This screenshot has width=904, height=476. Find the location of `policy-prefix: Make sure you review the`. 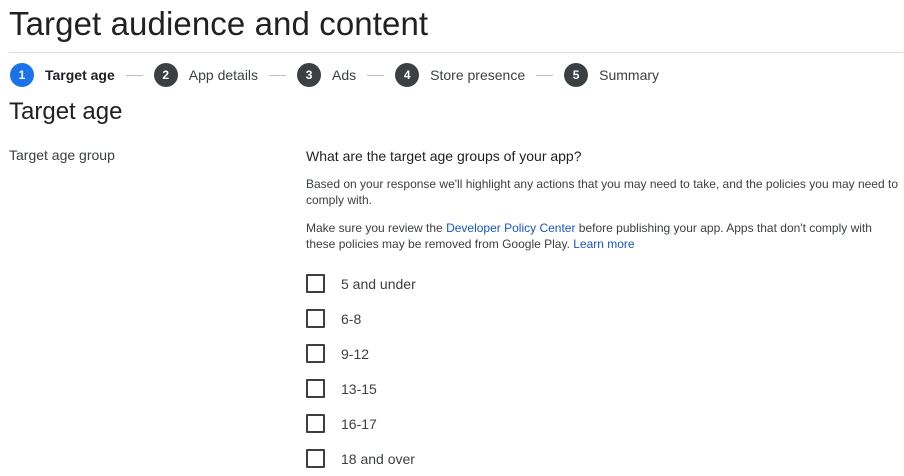

policy-prefix: Make sure you review the is located at coordinates (376, 228).